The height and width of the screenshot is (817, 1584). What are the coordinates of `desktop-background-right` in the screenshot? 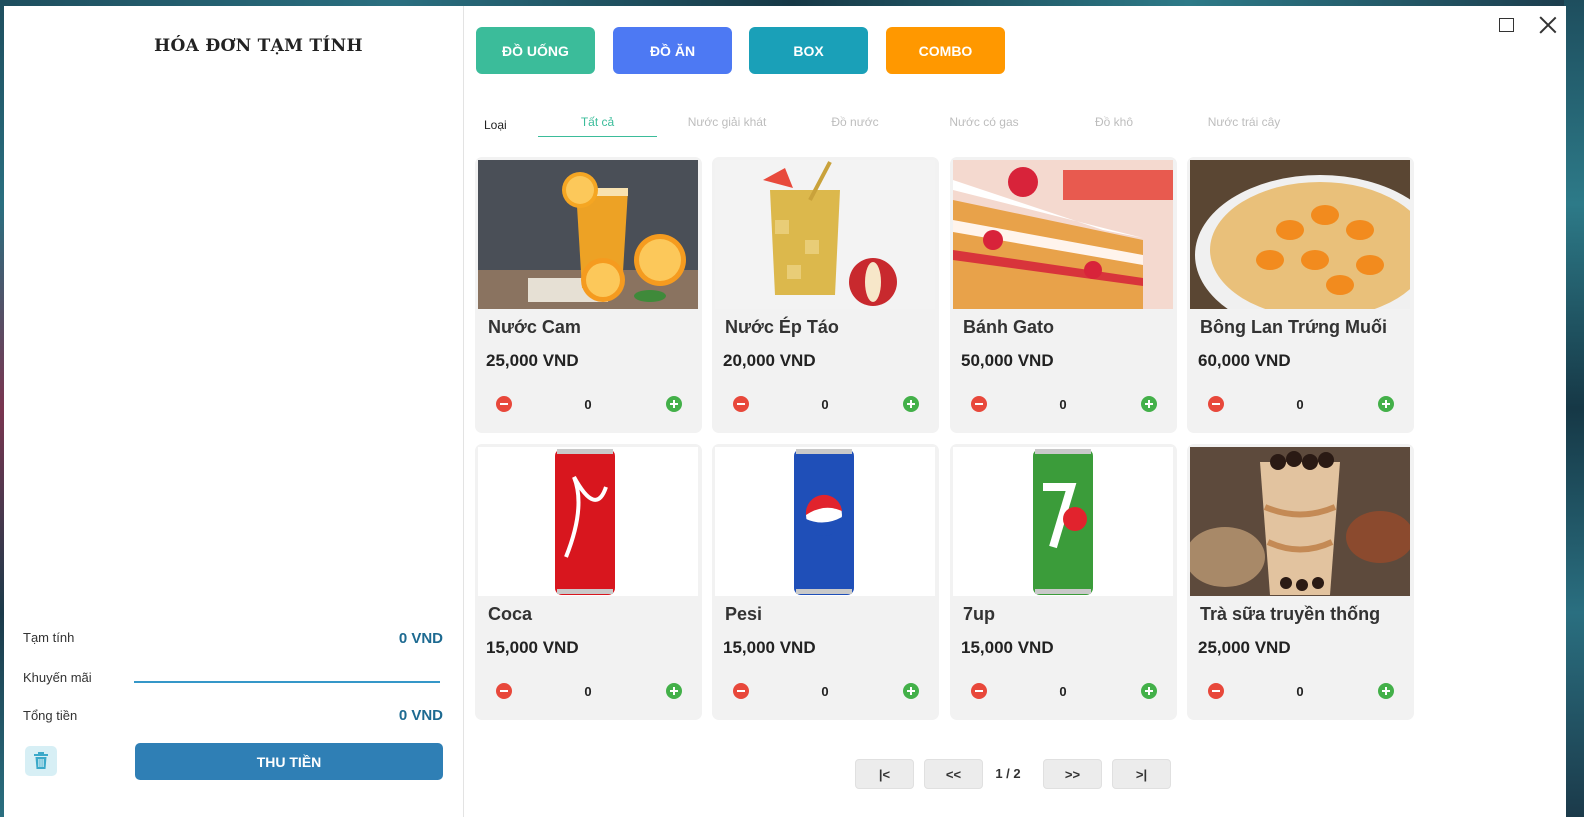 It's located at (1574, 408).